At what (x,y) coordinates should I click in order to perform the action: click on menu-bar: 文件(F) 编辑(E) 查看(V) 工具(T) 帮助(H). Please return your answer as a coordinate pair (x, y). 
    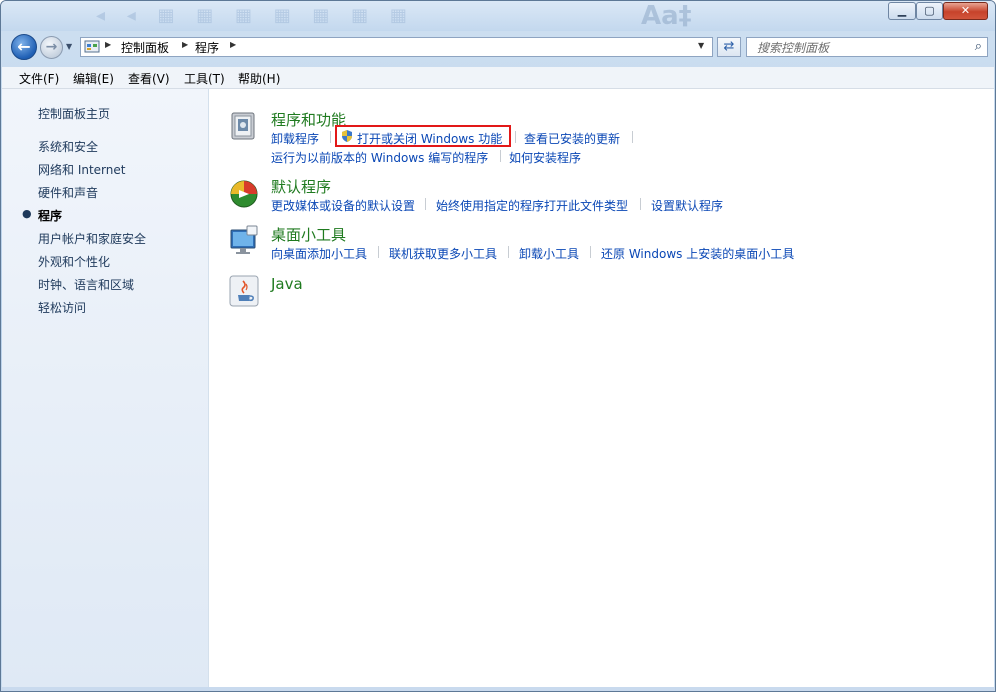
    Looking at the image, I should click on (498, 78).